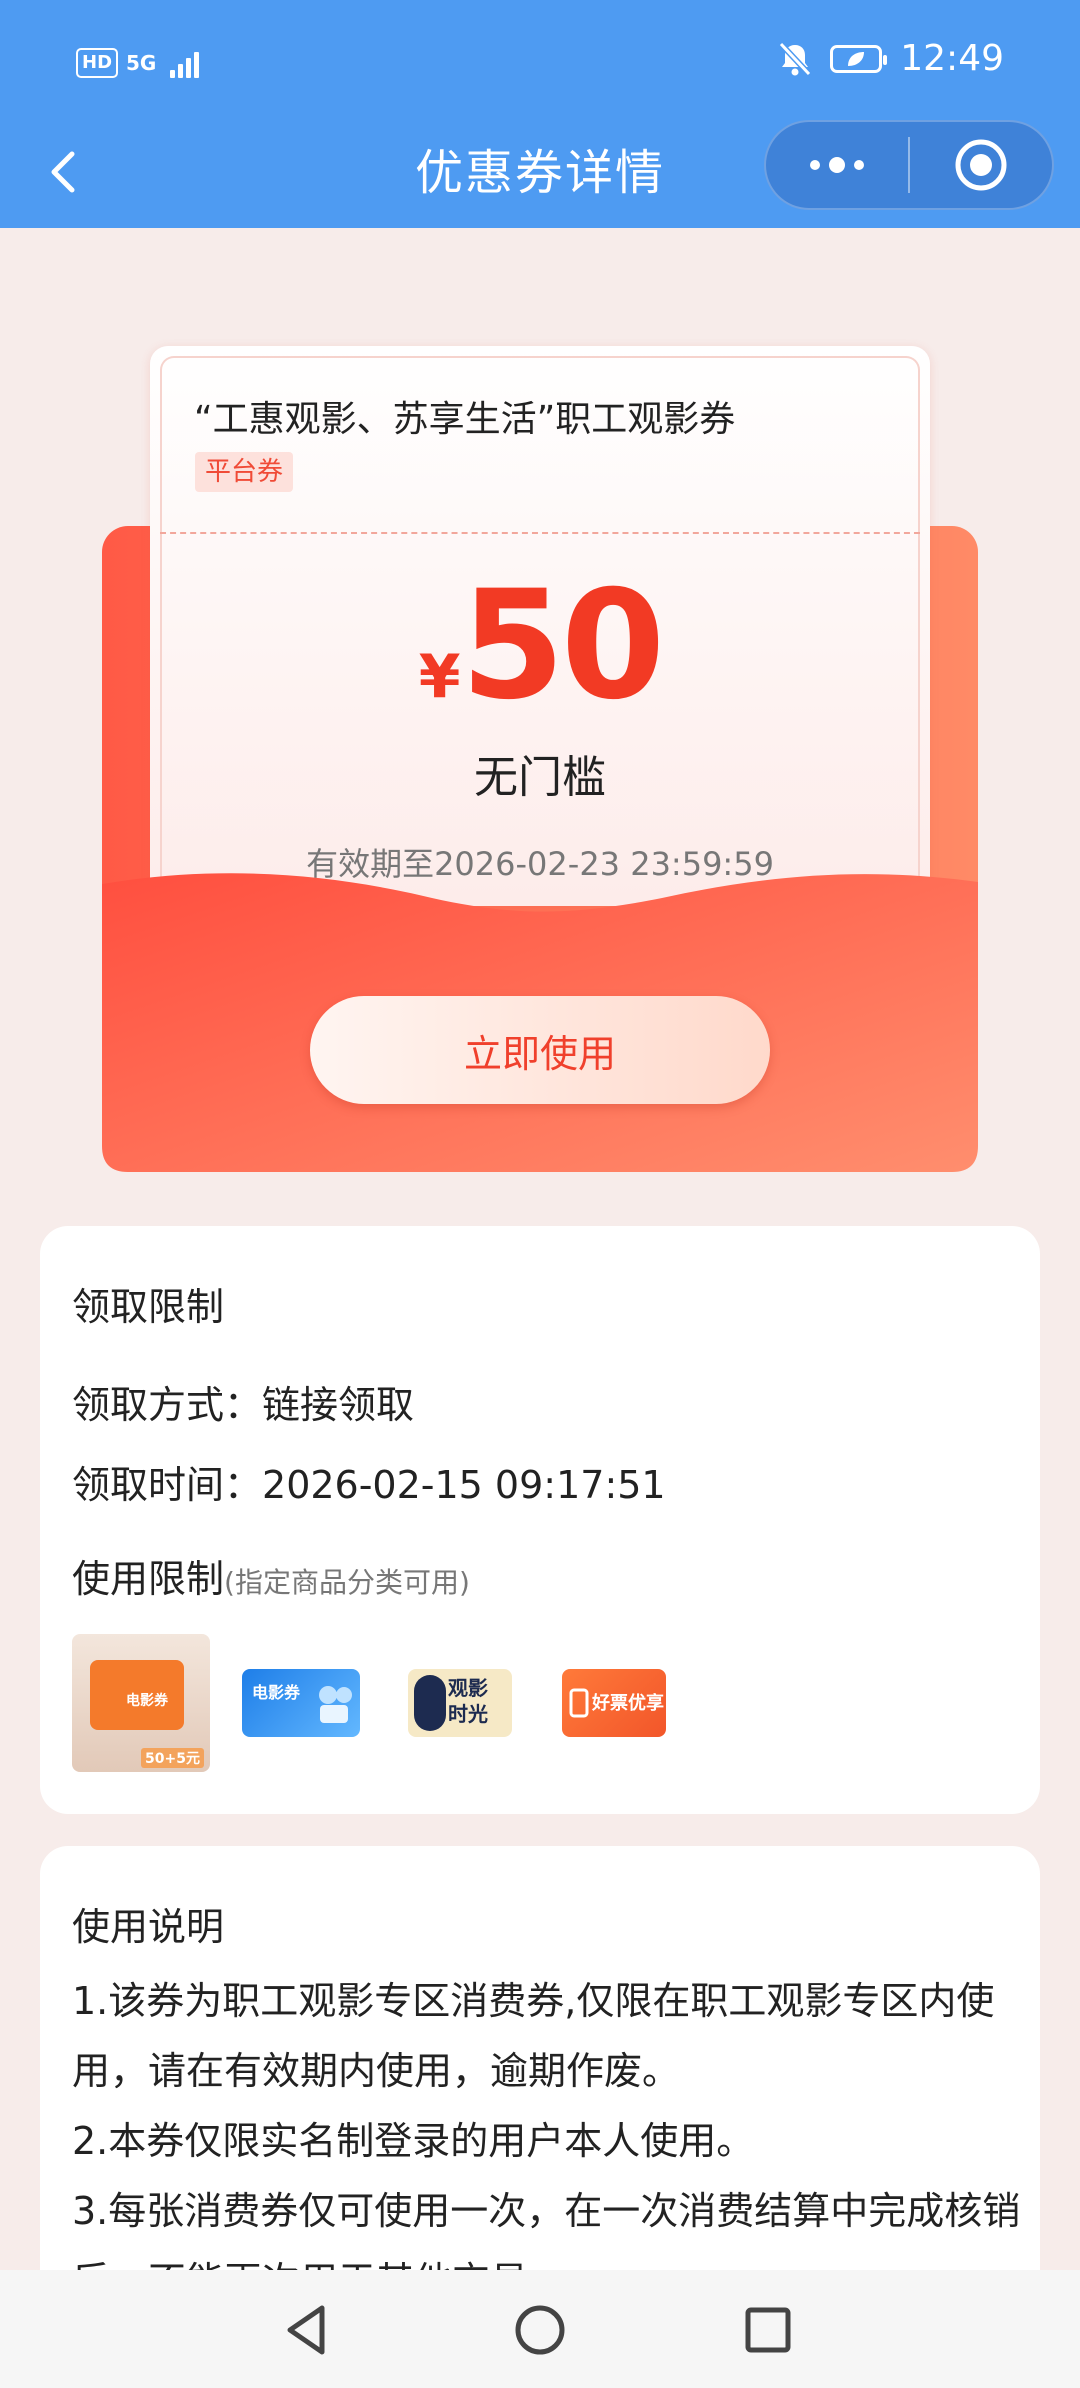  What do you see at coordinates (540, 777) in the screenshot?
I see `coupon-threshold: 无门槛` at bounding box center [540, 777].